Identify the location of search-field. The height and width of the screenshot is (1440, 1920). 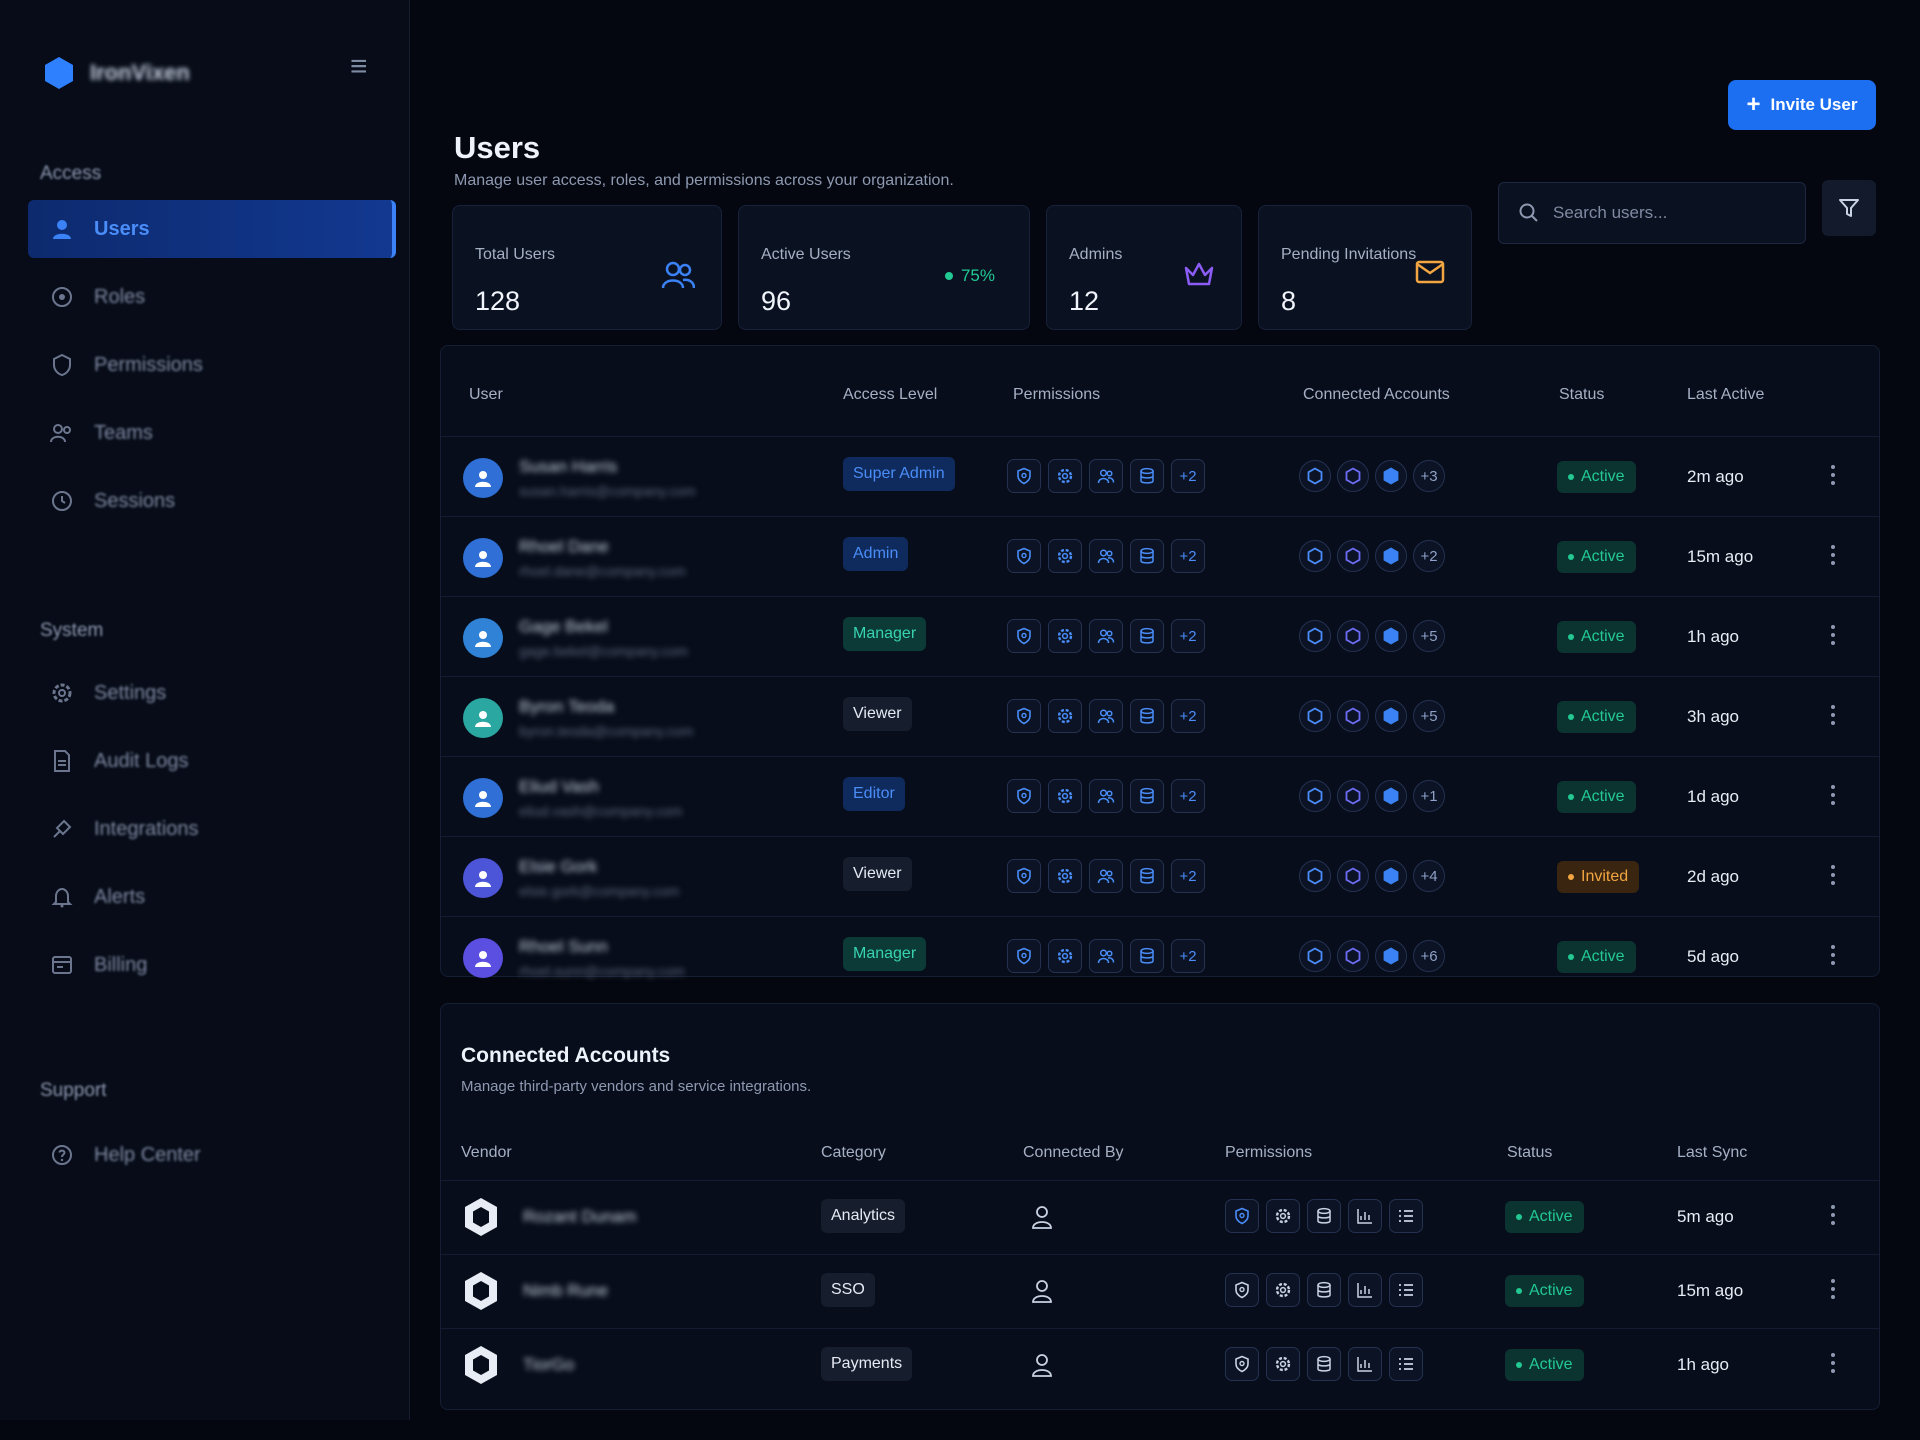
(1652, 213).